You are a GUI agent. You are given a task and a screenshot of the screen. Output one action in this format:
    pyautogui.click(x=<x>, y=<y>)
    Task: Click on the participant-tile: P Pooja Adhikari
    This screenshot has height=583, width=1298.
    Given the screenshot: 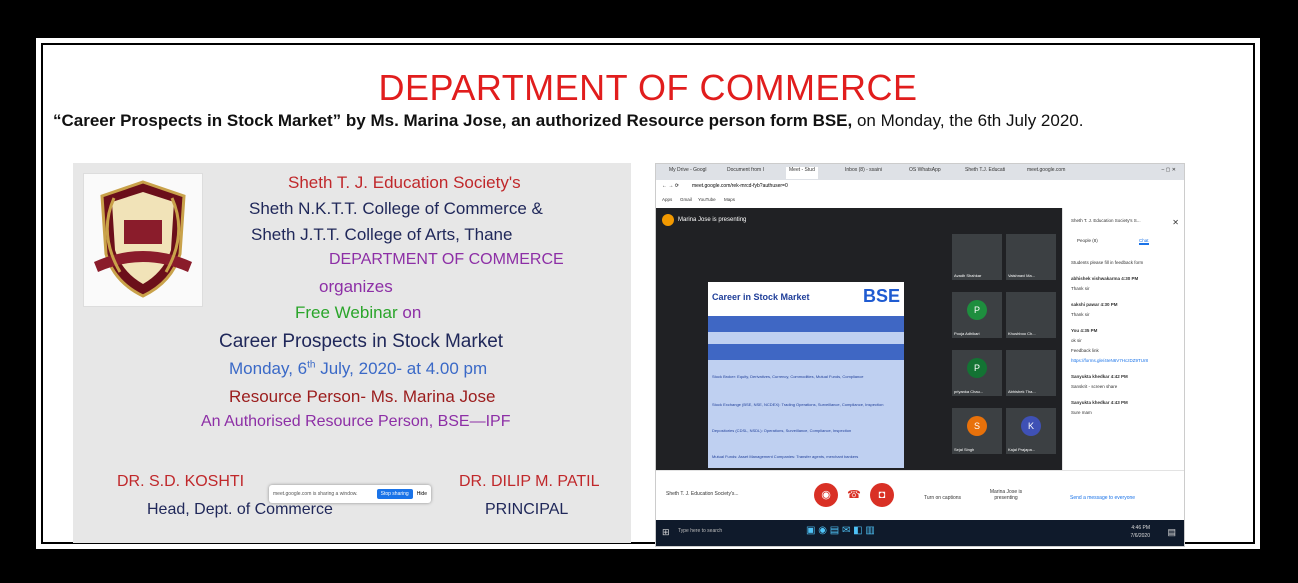 What is the action you would take?
    pyautogui.click(x=977, y=315)
    